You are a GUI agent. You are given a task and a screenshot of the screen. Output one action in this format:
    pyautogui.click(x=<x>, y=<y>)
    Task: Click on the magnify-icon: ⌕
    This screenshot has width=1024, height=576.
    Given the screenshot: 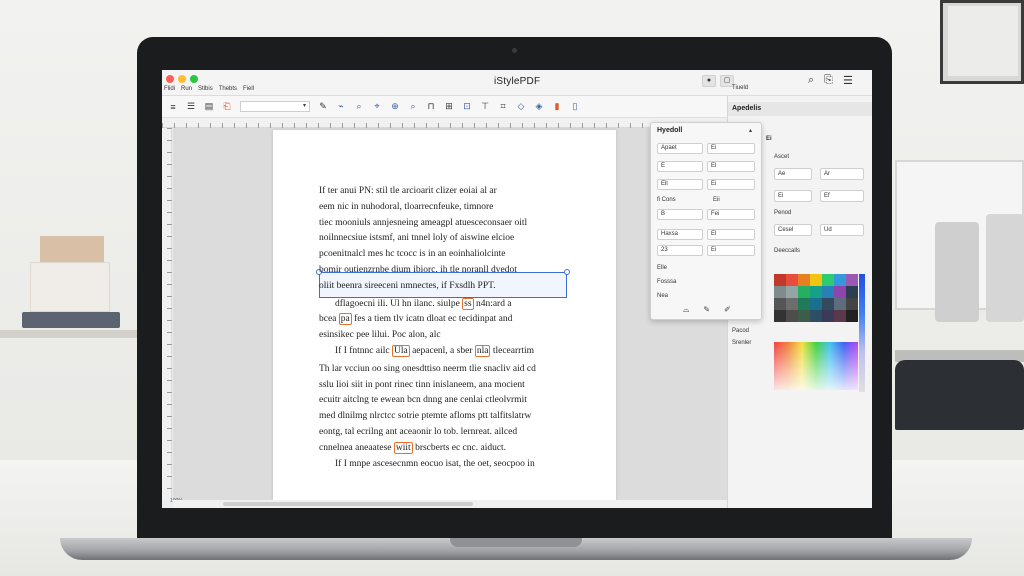 What is the action you would take?
    pyautogui.click(x=413, y=106)
    